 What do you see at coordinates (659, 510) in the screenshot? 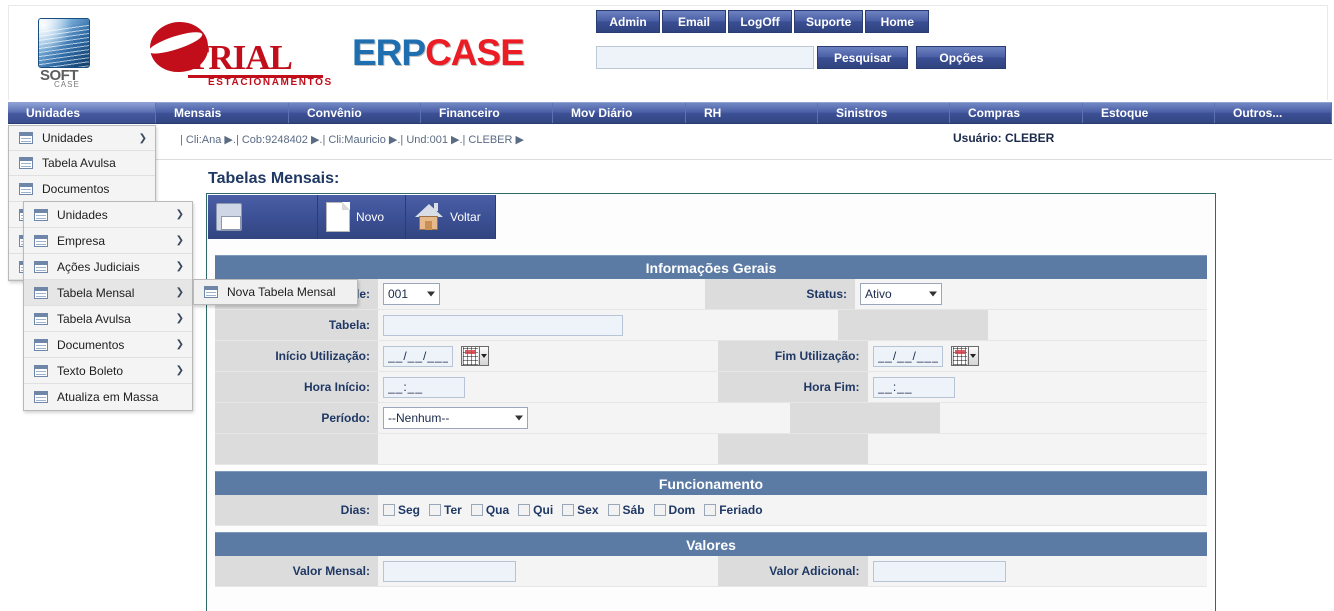
I see `checkbox-dom` at bounding box center [659, 510].